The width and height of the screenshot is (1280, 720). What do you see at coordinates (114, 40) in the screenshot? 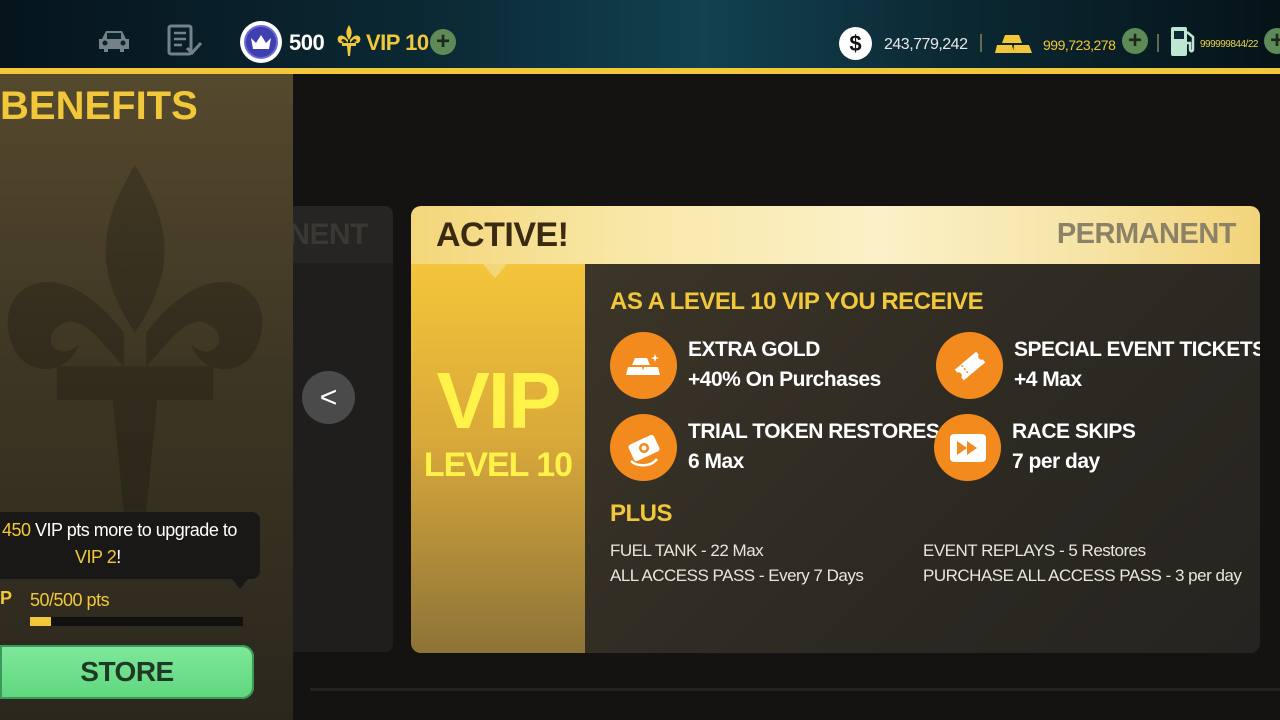
I see `car-icon` at bounding box center [114, 40].